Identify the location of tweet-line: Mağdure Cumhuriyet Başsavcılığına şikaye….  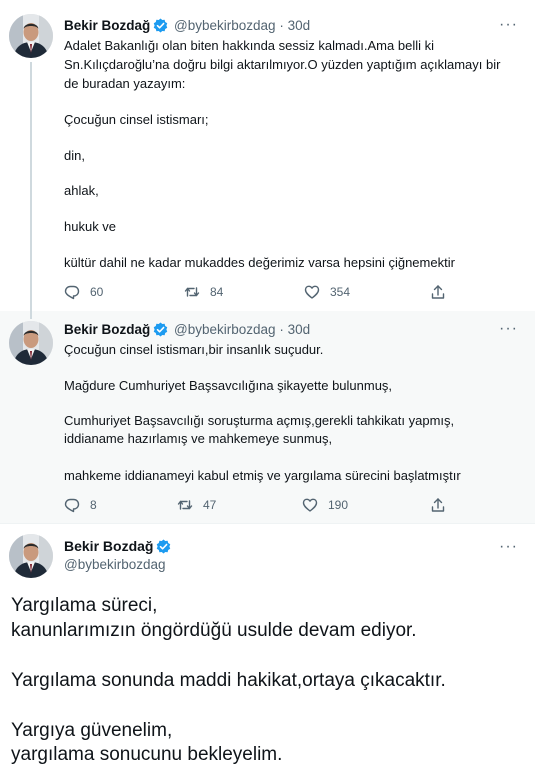
(228, 385).